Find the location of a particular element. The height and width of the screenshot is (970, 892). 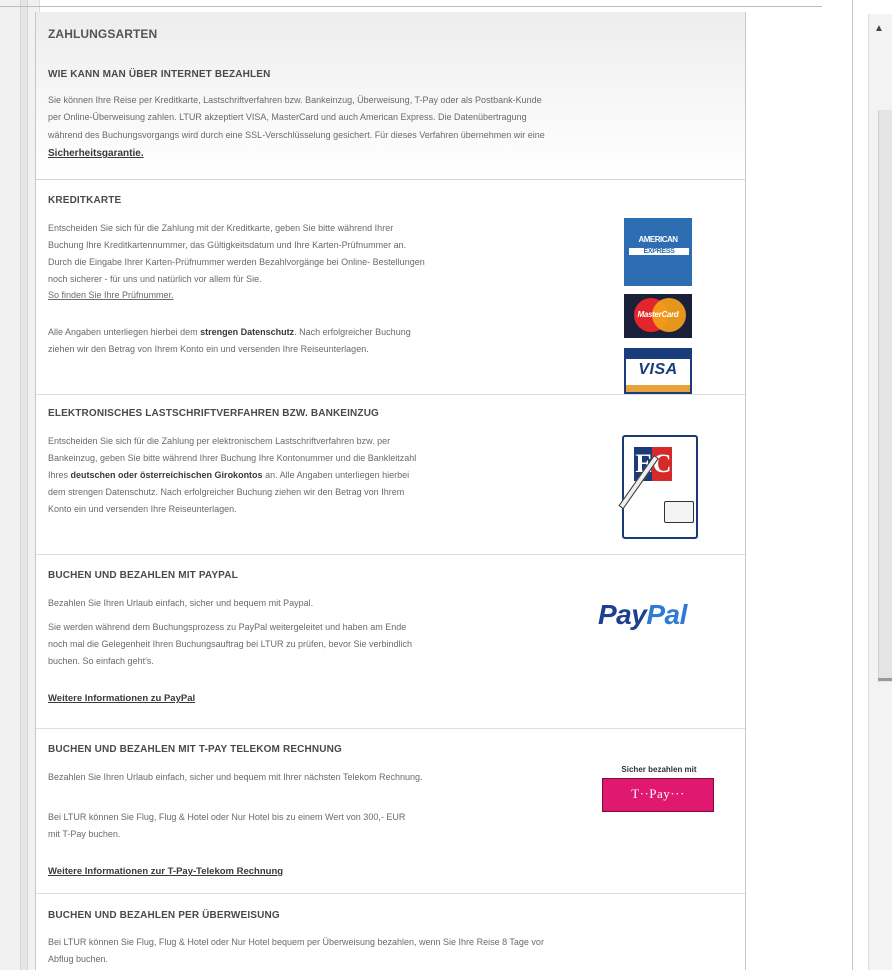

mastercard-logo: MasterCard is located at coordinates (658, 316).